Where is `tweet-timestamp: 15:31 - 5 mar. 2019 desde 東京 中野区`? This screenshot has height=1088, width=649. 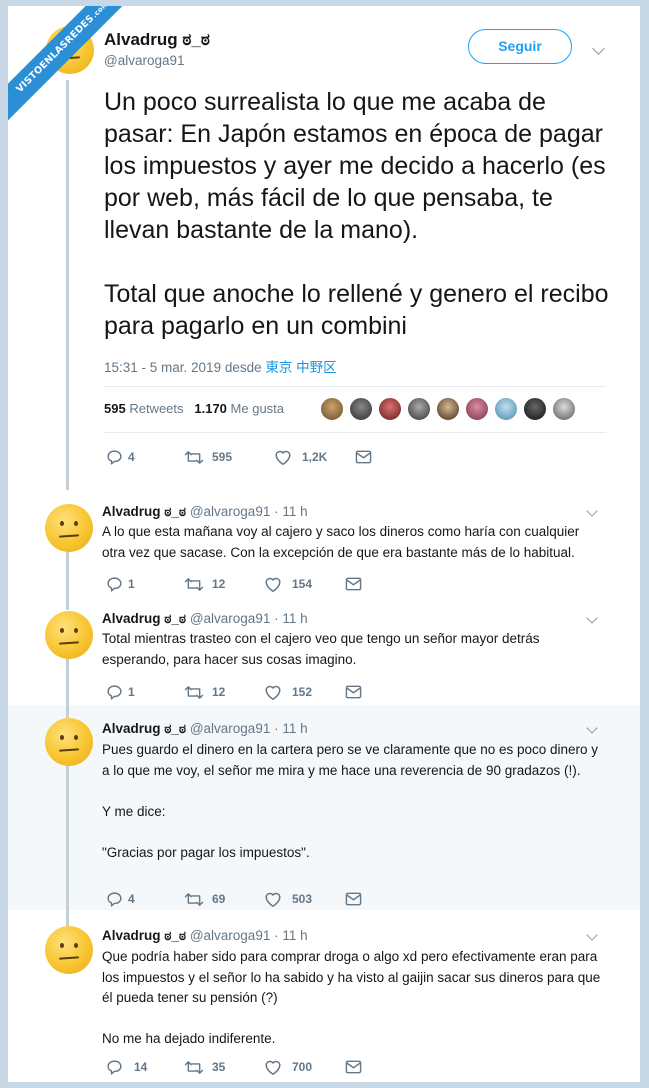
tweet-timestamp: 15:31 - 5 mar. 2019 desde 東京 中野区 is located at coordinates (220, 366).